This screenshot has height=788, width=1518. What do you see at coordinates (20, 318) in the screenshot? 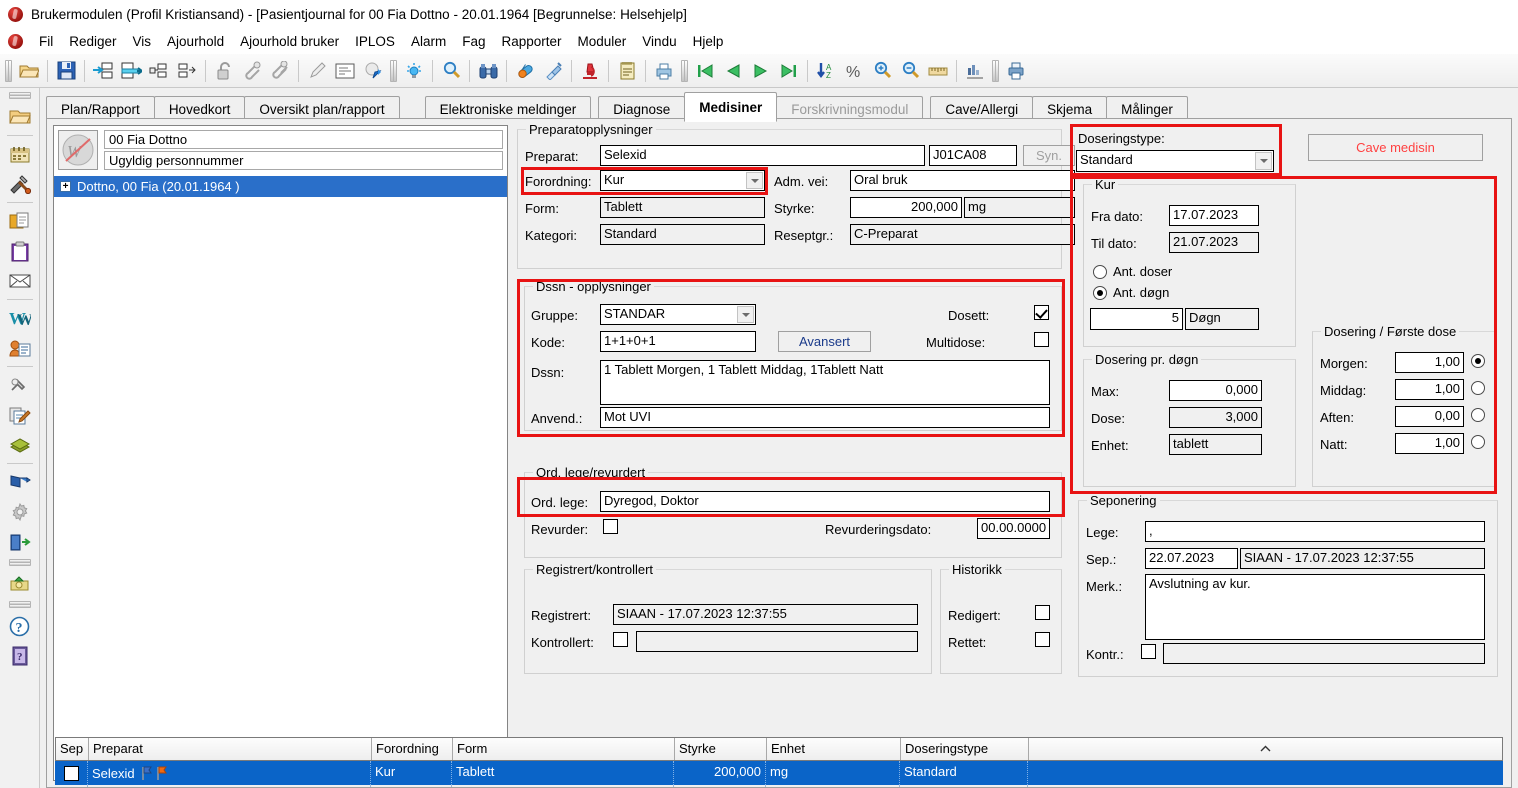
I see `word-icon: WW` at bounding box center [20, 318].